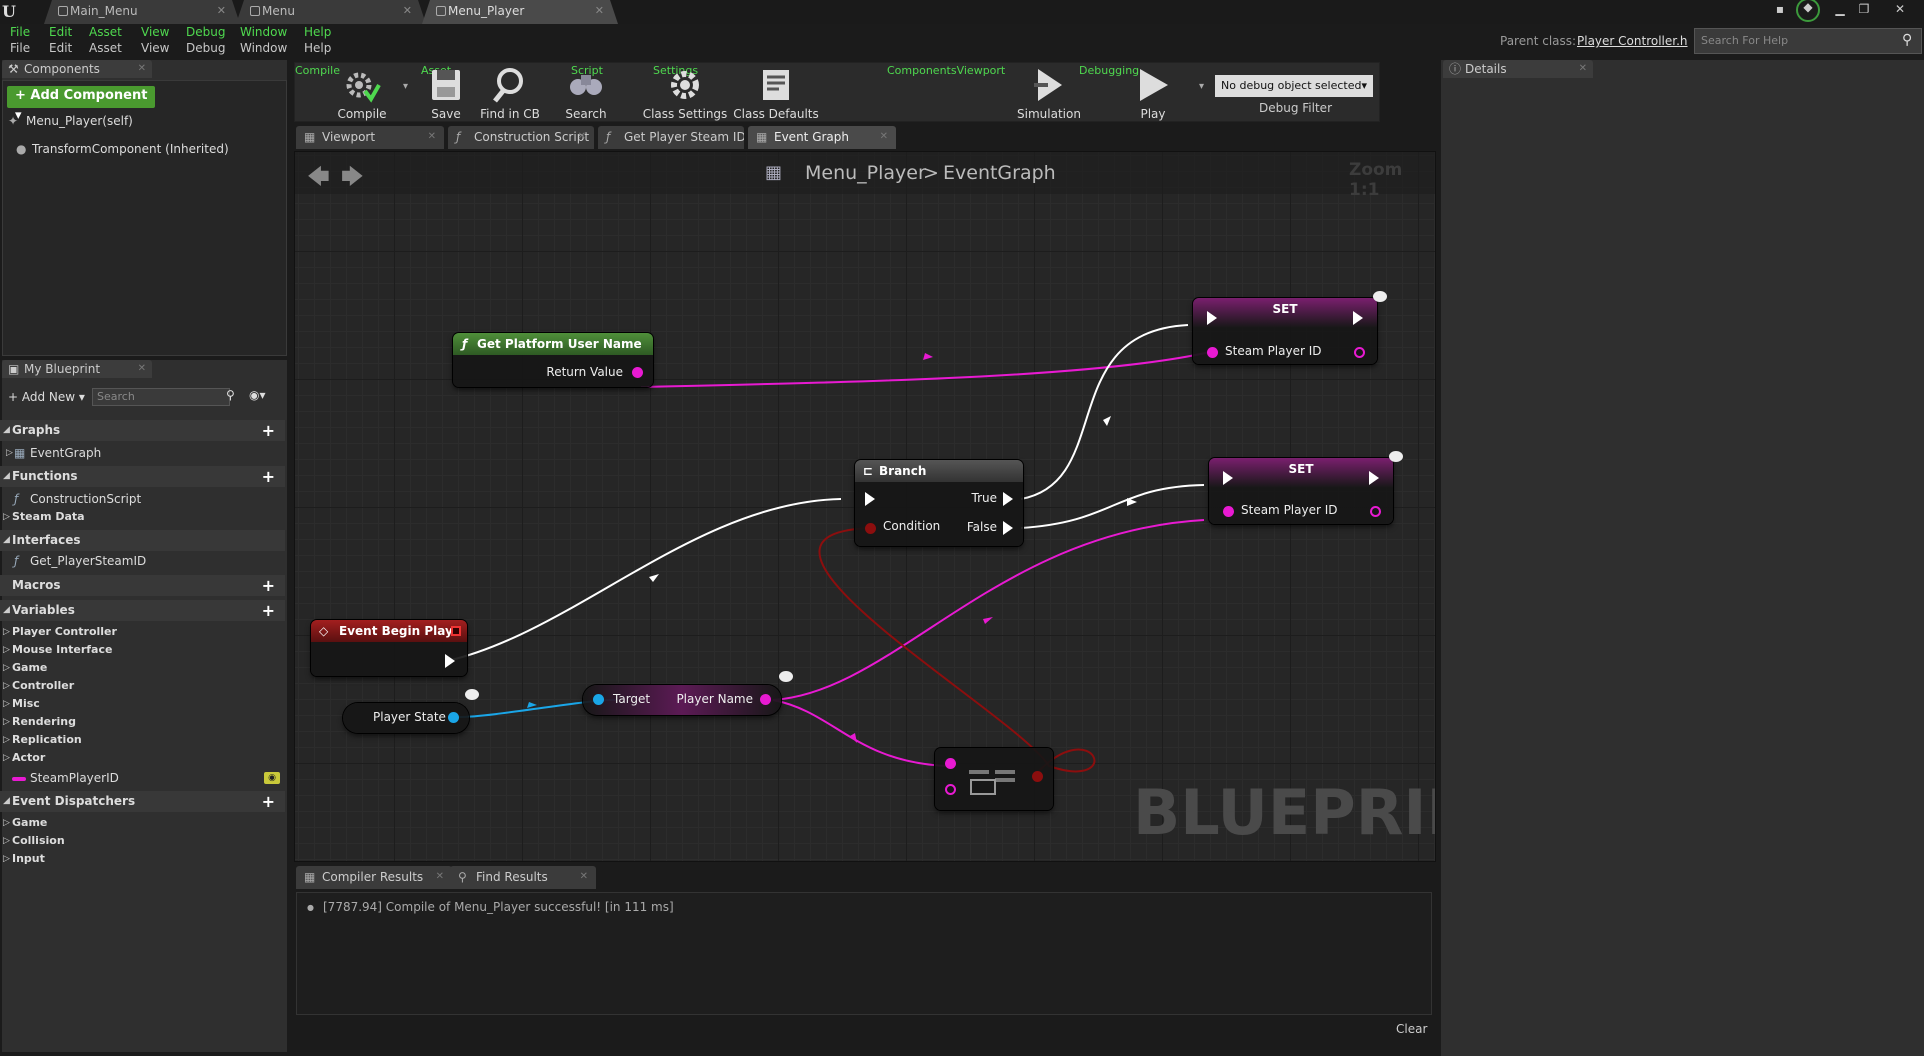 The image size is (1924, 1056). I want to click on category-steam-data: ▷ Steam Data, so click(142, 517).